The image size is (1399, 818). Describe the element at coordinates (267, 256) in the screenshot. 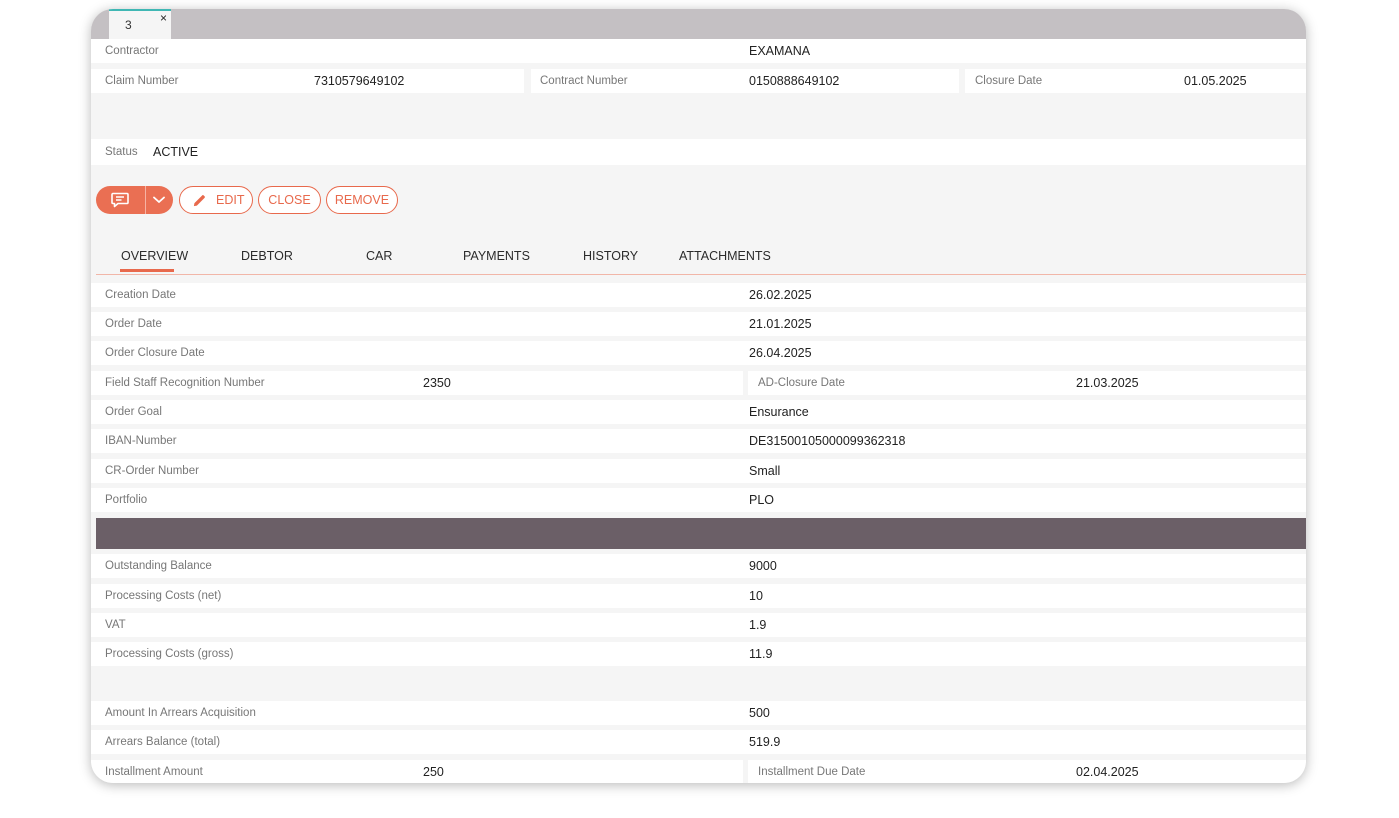

I see `tab-debtor: DEBTOR` at that location.